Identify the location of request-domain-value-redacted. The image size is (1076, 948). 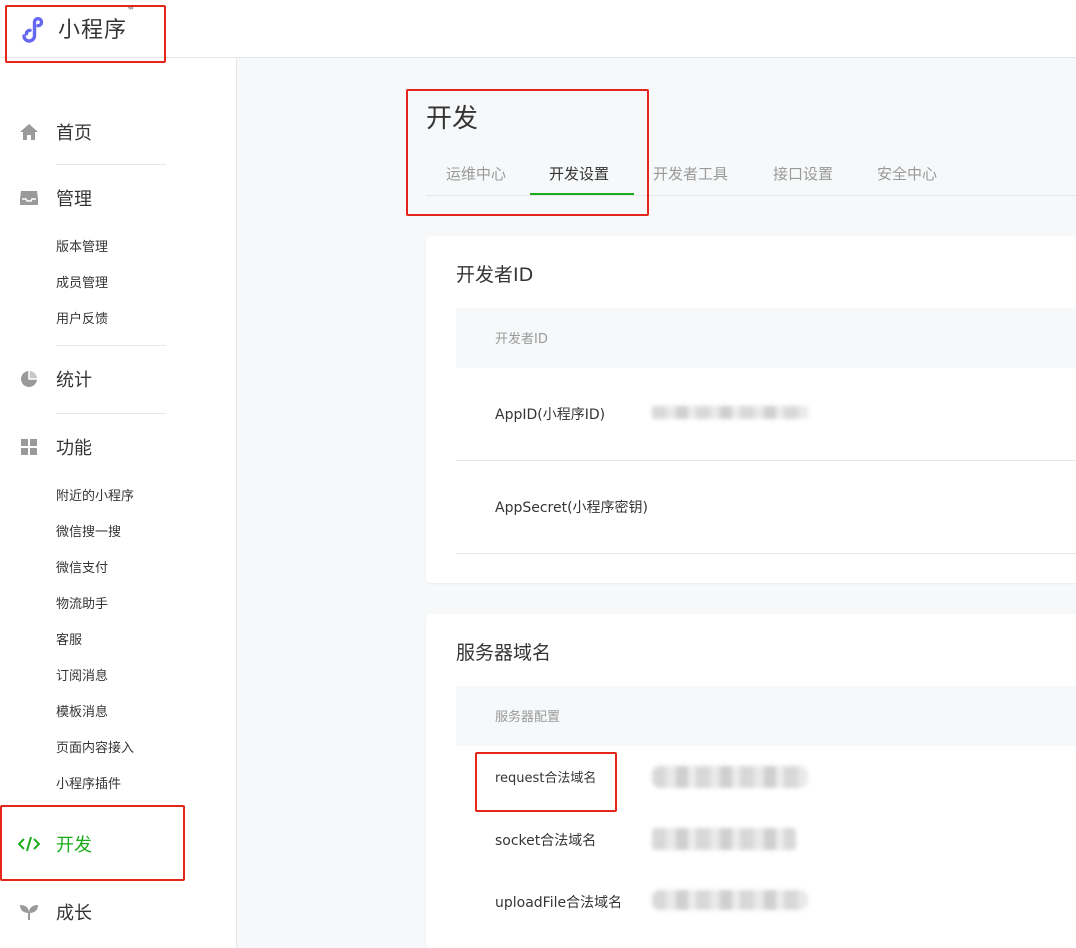
(730, 777).